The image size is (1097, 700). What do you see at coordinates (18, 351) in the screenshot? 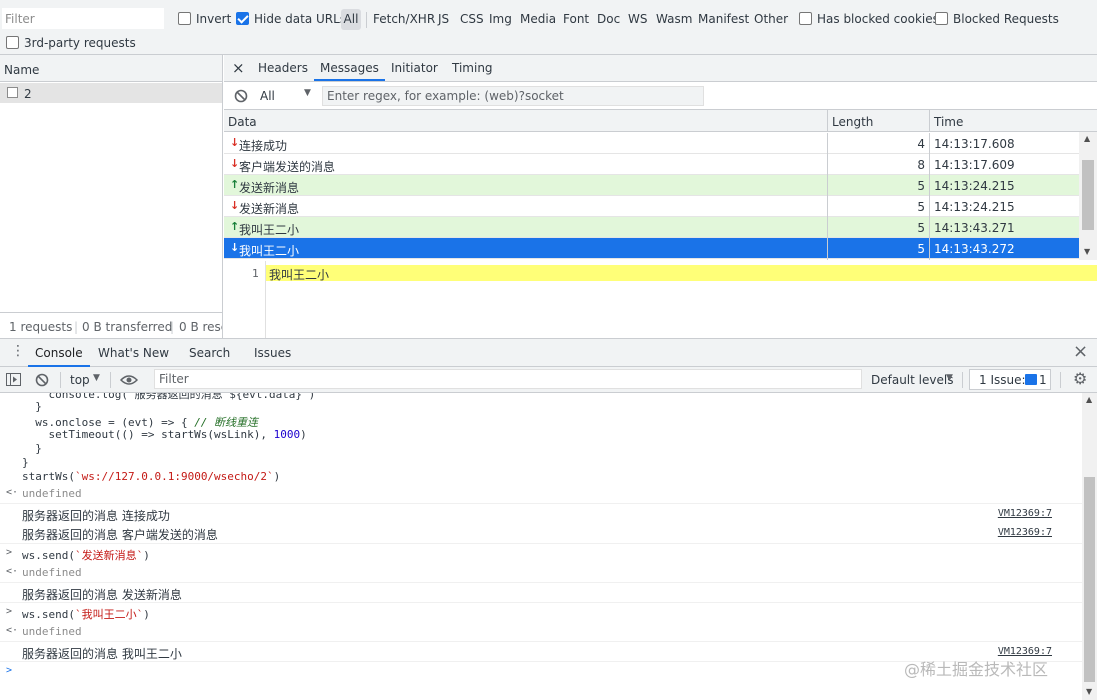
I see `more-menu-icon: ⋮` at bounding box center [18, 351].